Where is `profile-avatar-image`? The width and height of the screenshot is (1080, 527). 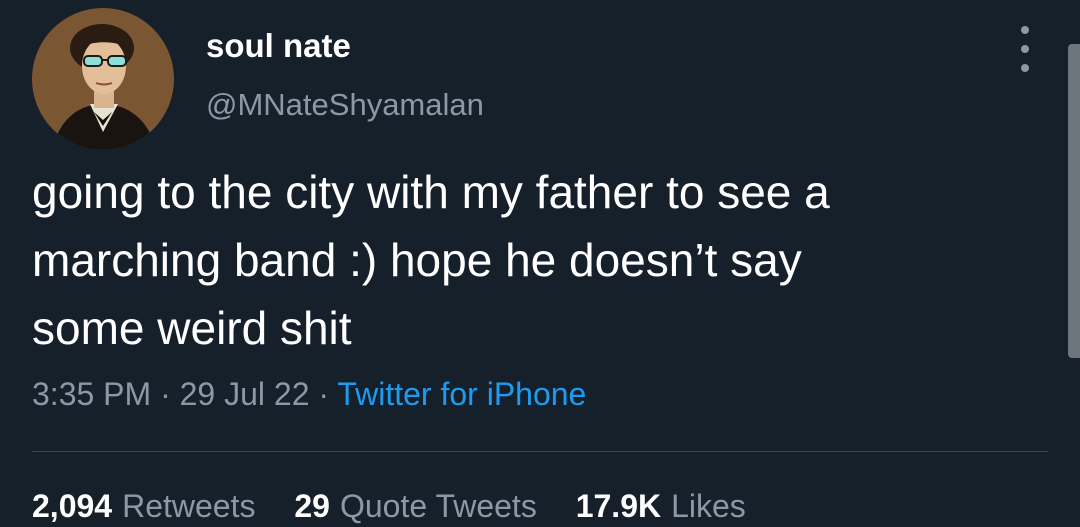
profile-avatar-image is located at coordinates (103, 79).